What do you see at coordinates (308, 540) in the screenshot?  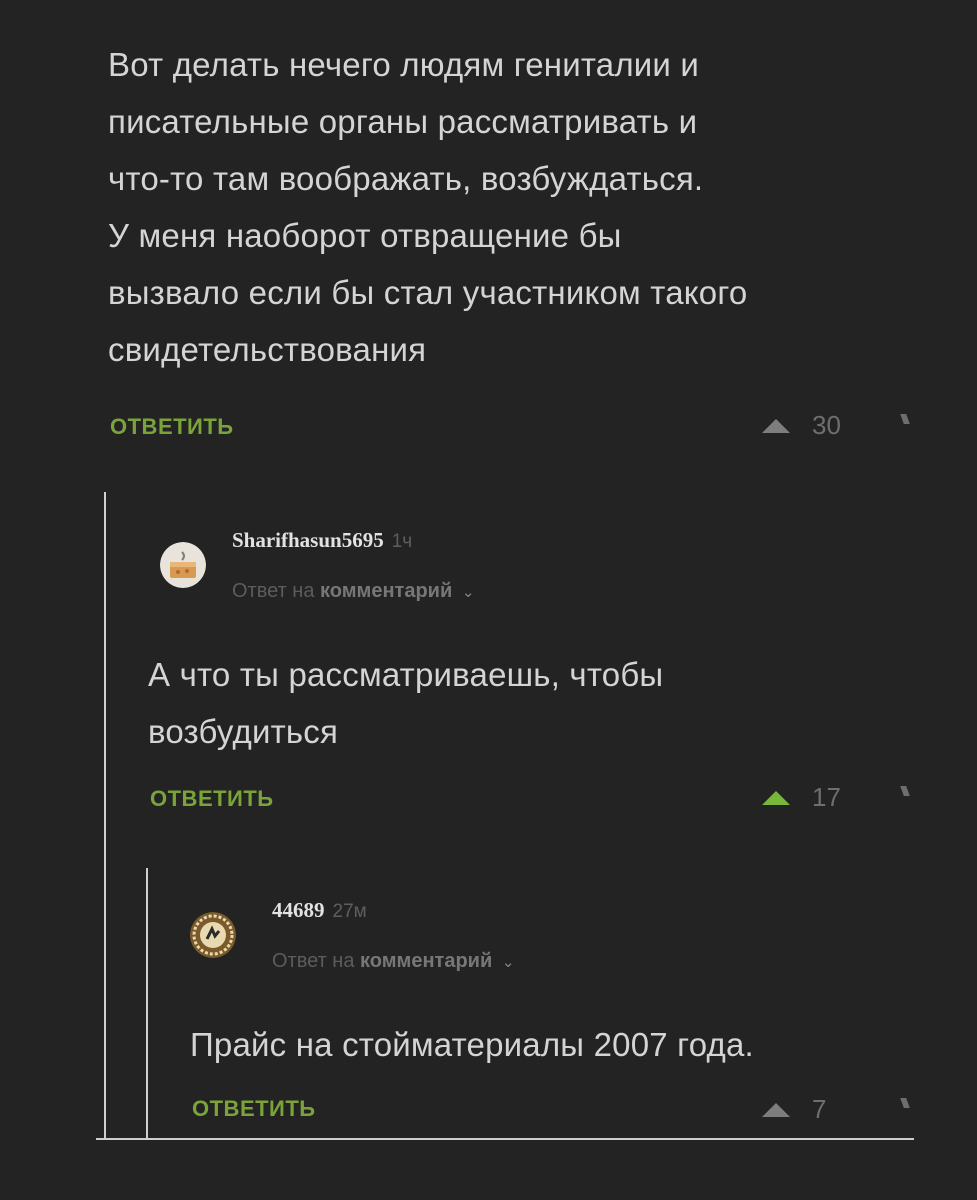 I see `username: Sharifhasun5695` at bounding box center [308, 540].